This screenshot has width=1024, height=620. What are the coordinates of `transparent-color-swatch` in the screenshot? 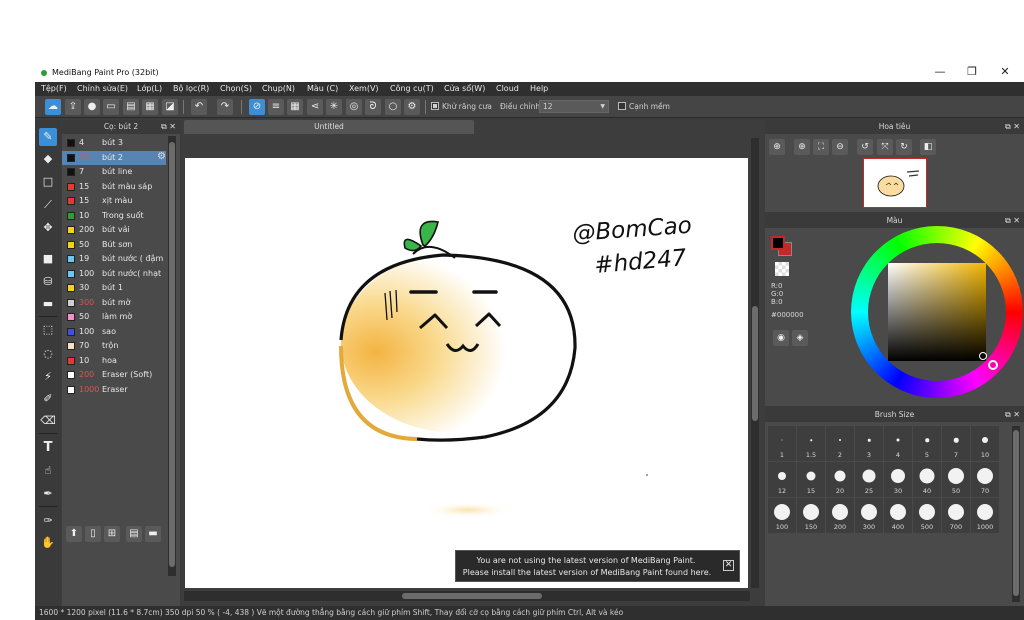 It's located at (782, 269).